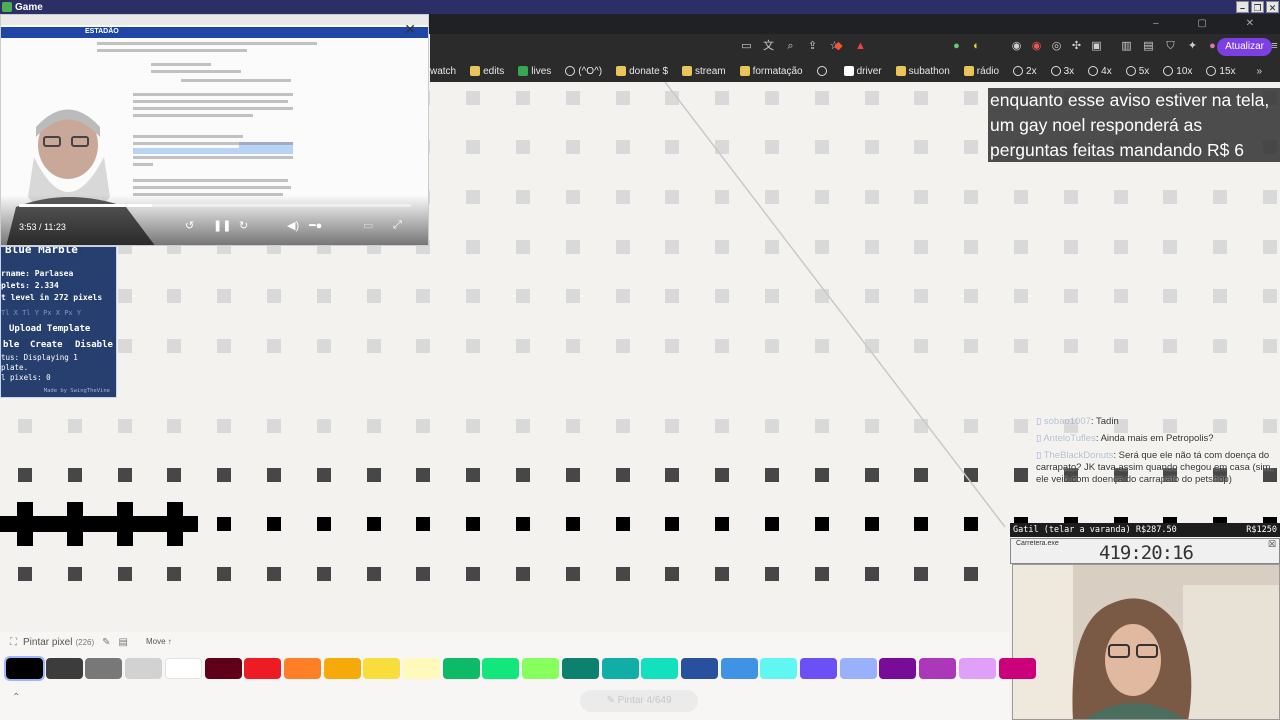 The height and width of the screenshot is (720, 1280). What do you see at coordinates (94, 345) in the screenshot?
I see `disable-button: Disable` at bounding box center [94, 345].